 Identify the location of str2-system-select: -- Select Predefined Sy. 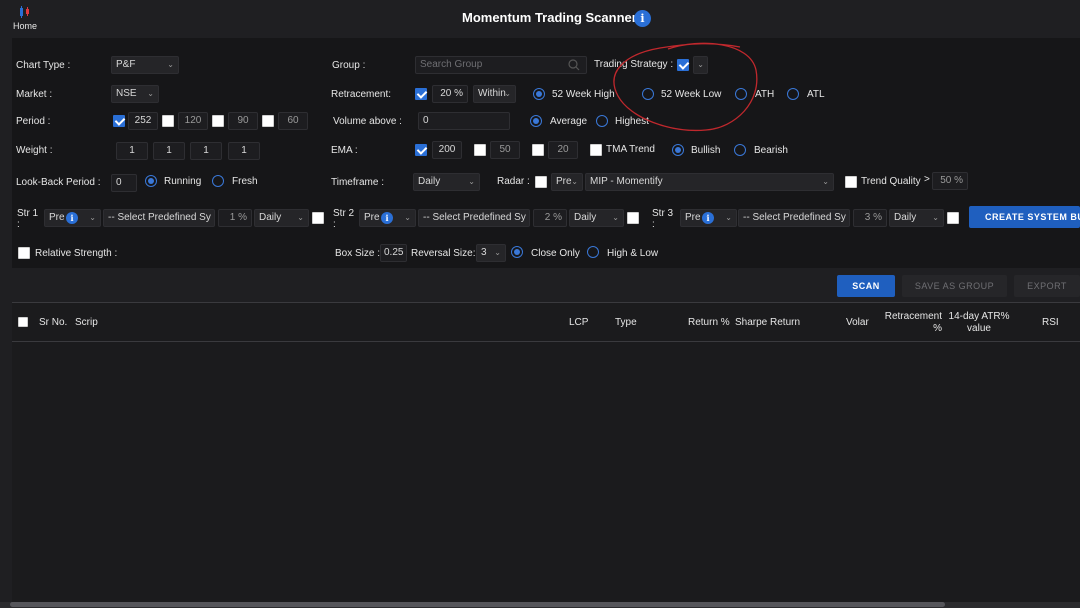
(474, 218).